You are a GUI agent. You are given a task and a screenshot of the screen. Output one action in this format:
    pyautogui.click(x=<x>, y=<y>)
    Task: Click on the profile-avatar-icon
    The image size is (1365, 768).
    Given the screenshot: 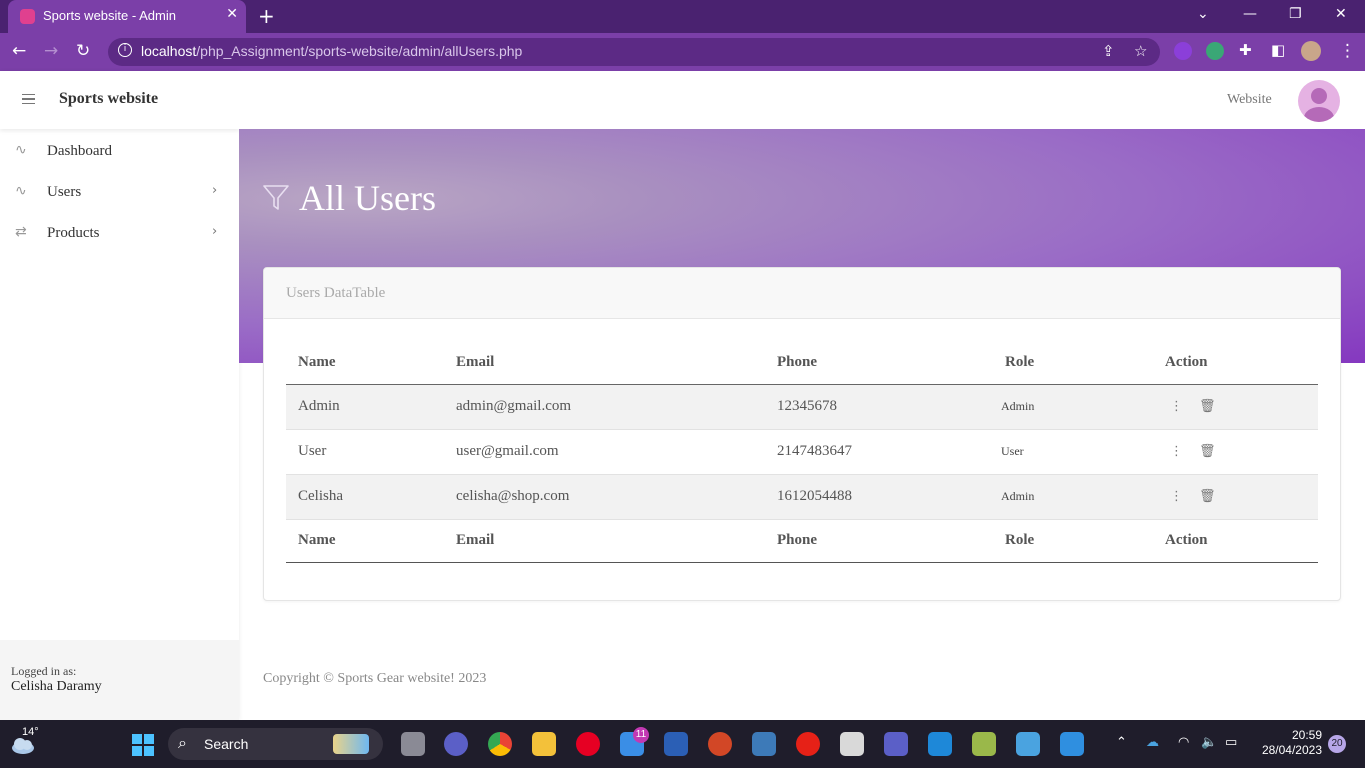 What is the action you would take?
    pyautogui.click(x=1311, y=51)
    